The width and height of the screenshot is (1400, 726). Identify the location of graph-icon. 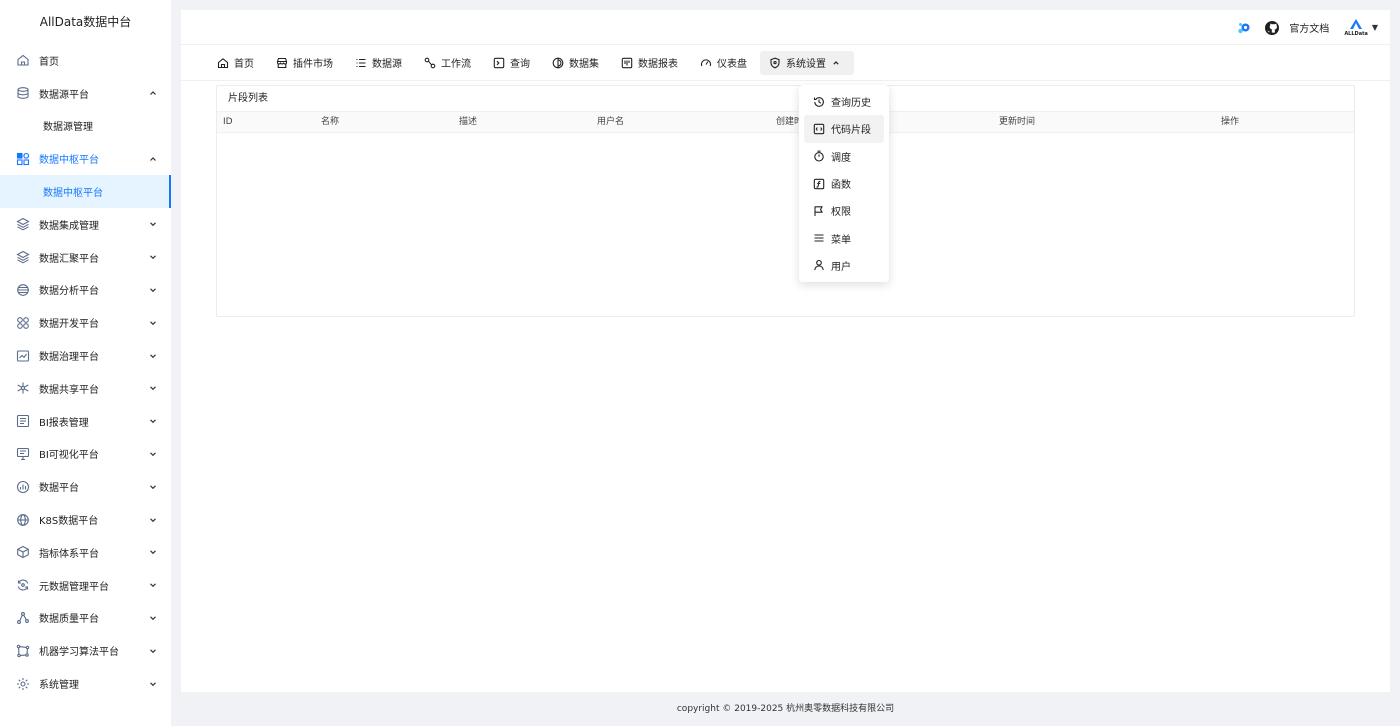
(23, 651).